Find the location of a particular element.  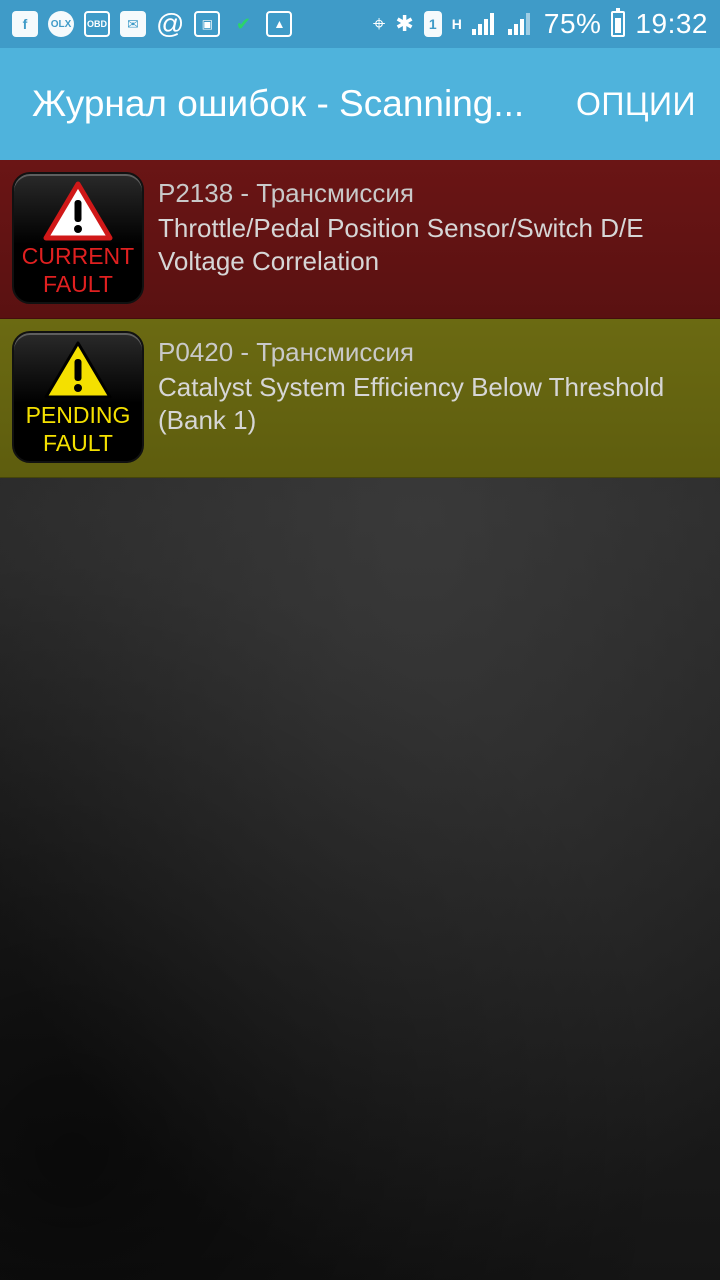

sim-1-icon: 1 is located at coordinates (432, 24).